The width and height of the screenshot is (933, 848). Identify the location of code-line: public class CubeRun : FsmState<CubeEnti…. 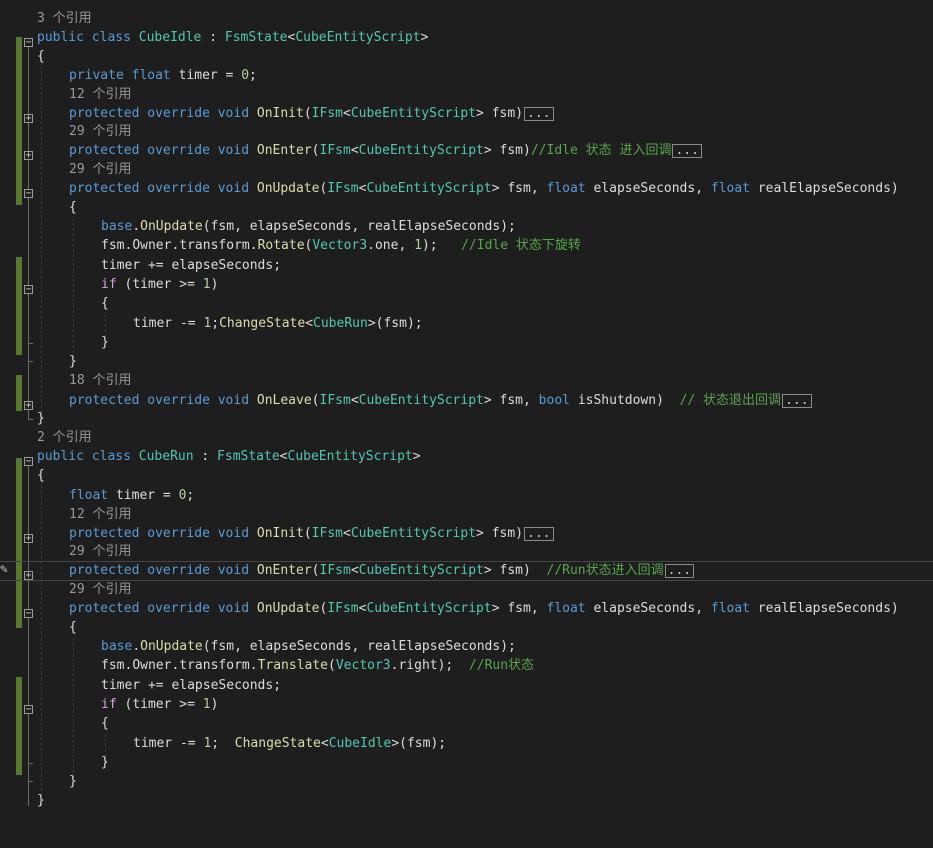
(229, 456).